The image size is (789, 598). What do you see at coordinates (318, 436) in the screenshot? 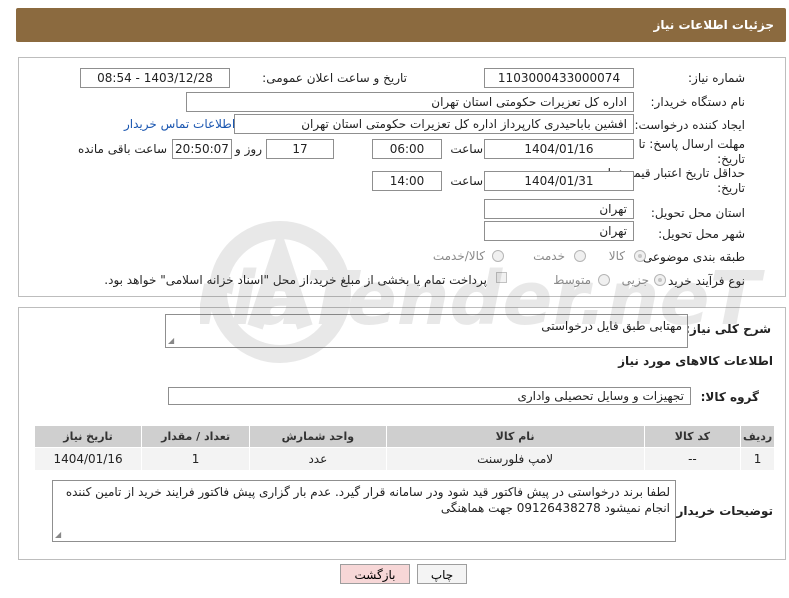
I see `col-unit: واحد شمارش` at bounding box center [318, 436].